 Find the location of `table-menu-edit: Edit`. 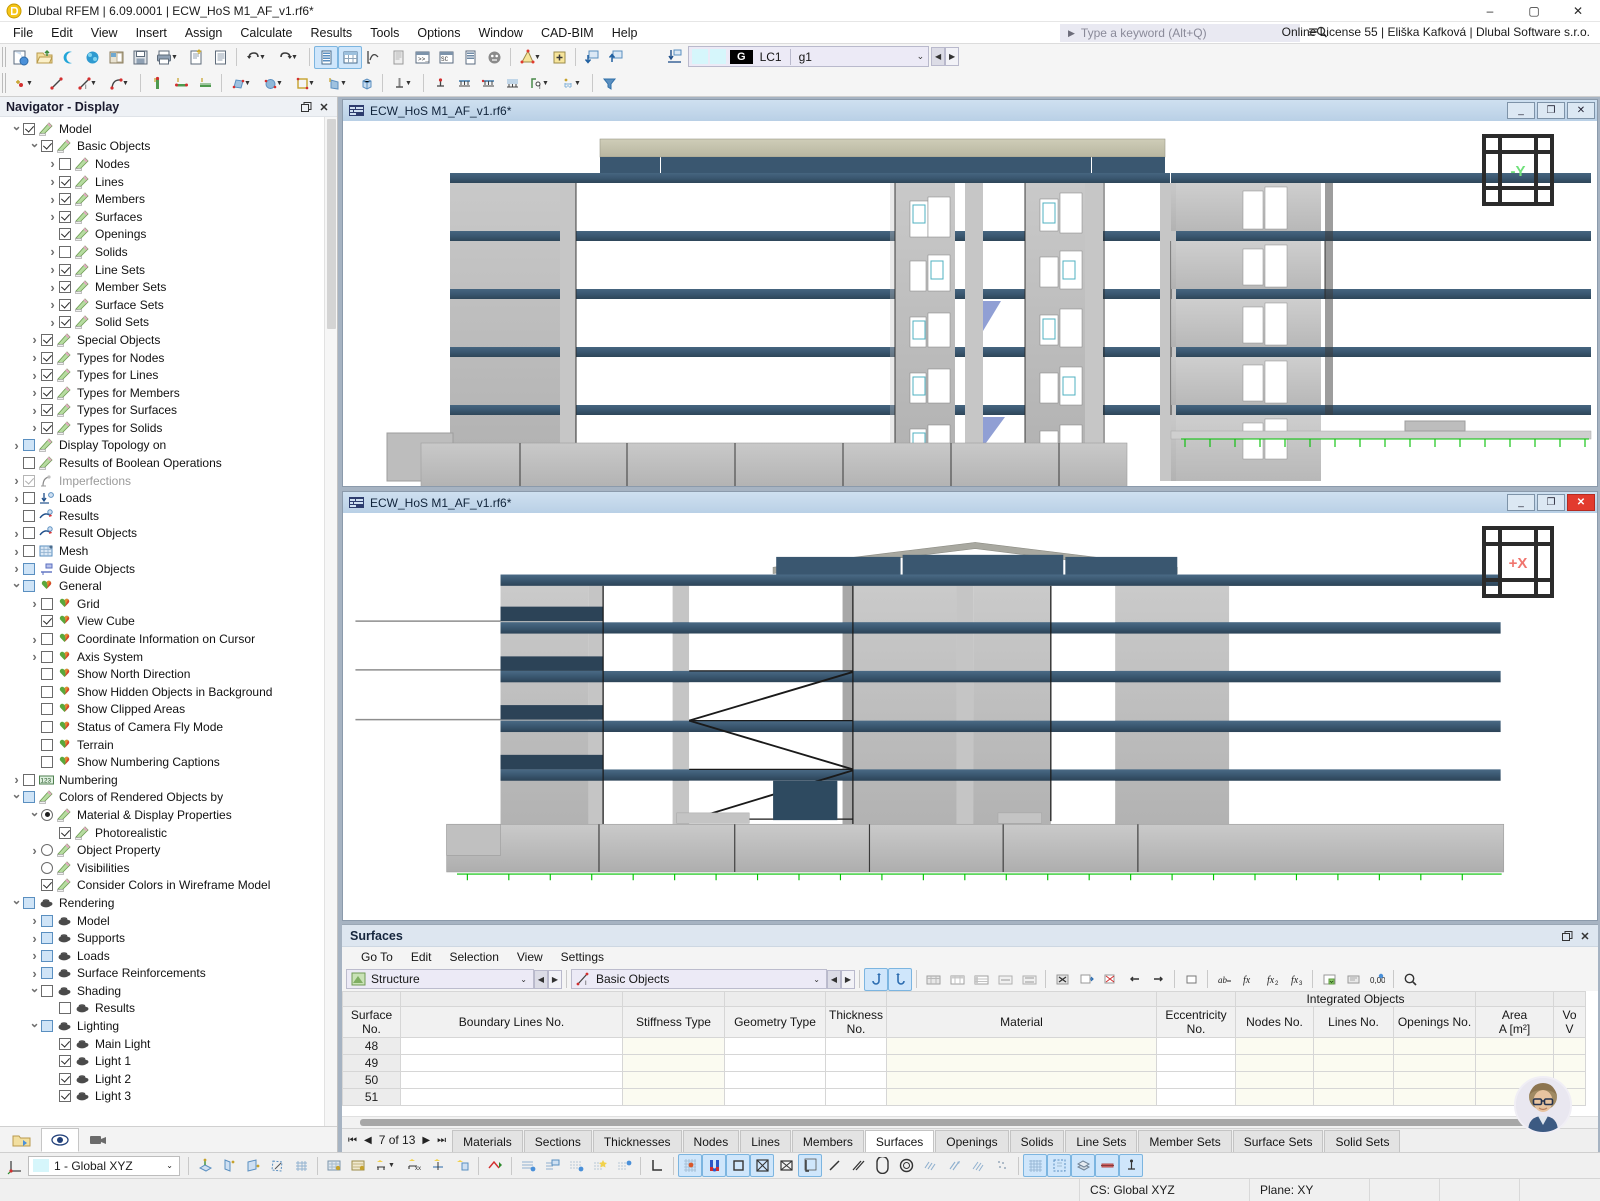

table-menu-edit: Edit is located at coordinates (421, 957).